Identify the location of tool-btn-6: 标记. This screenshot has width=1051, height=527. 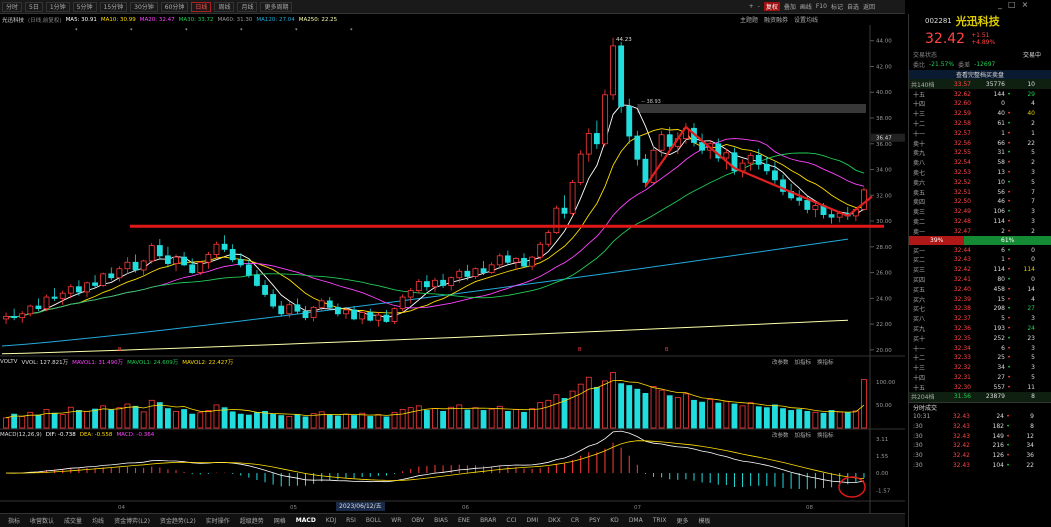
(837, 6).